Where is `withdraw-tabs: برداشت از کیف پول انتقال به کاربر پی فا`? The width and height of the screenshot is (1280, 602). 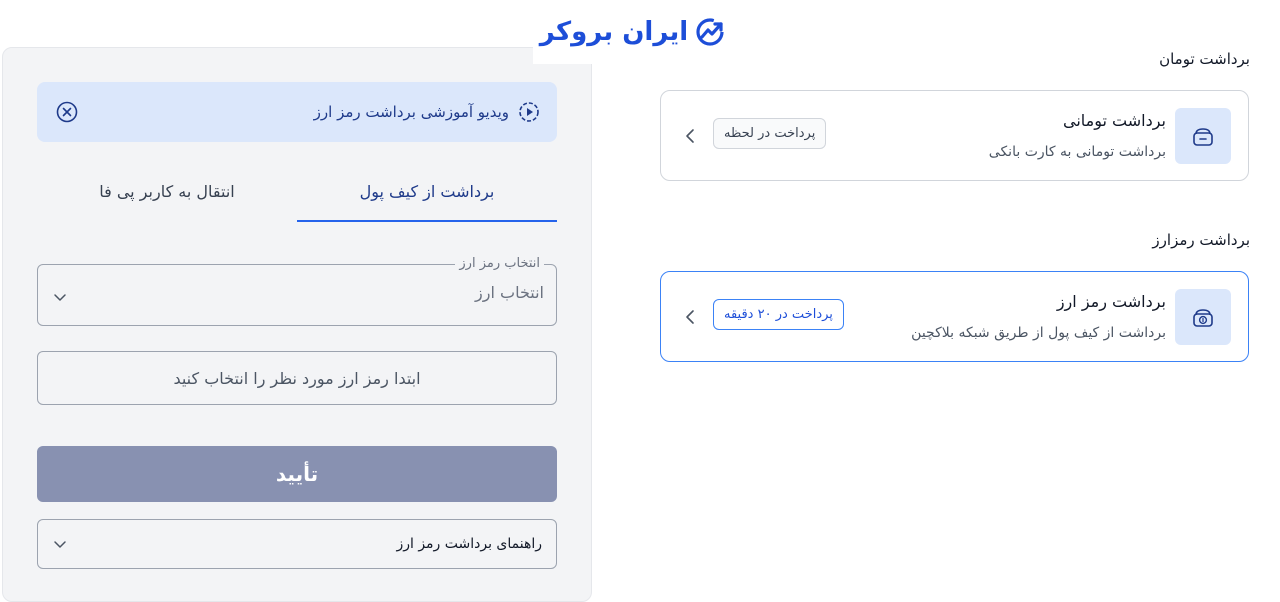 withdraw-tabs: برداشت از کیف پول انتقال به کاربر پی فا is located at coordinates (297, 197).